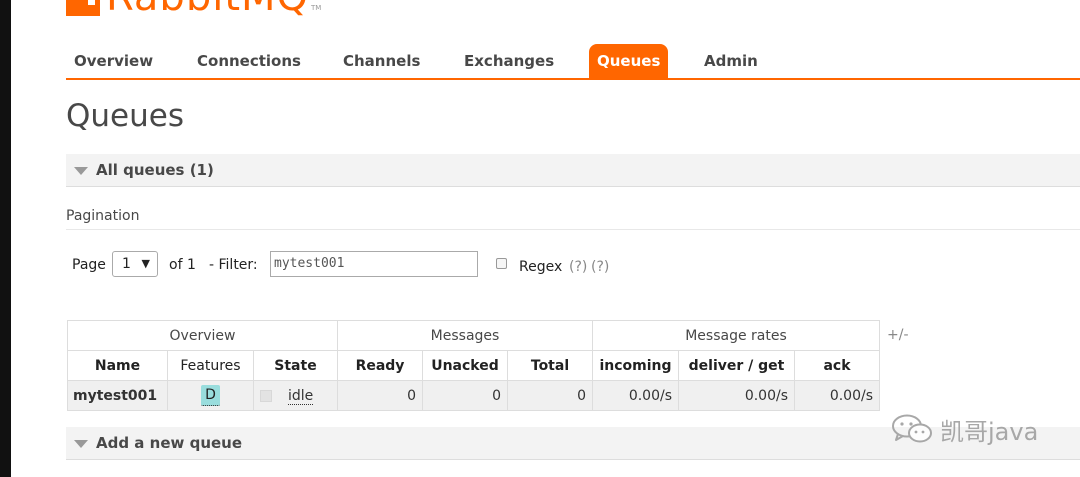 This screenshot has height=477, width=1080. What do you see at coordinates (600, 267) in the screenshot?
I see `regex-help-link-2: (?)` at bounding box center [600, 267].